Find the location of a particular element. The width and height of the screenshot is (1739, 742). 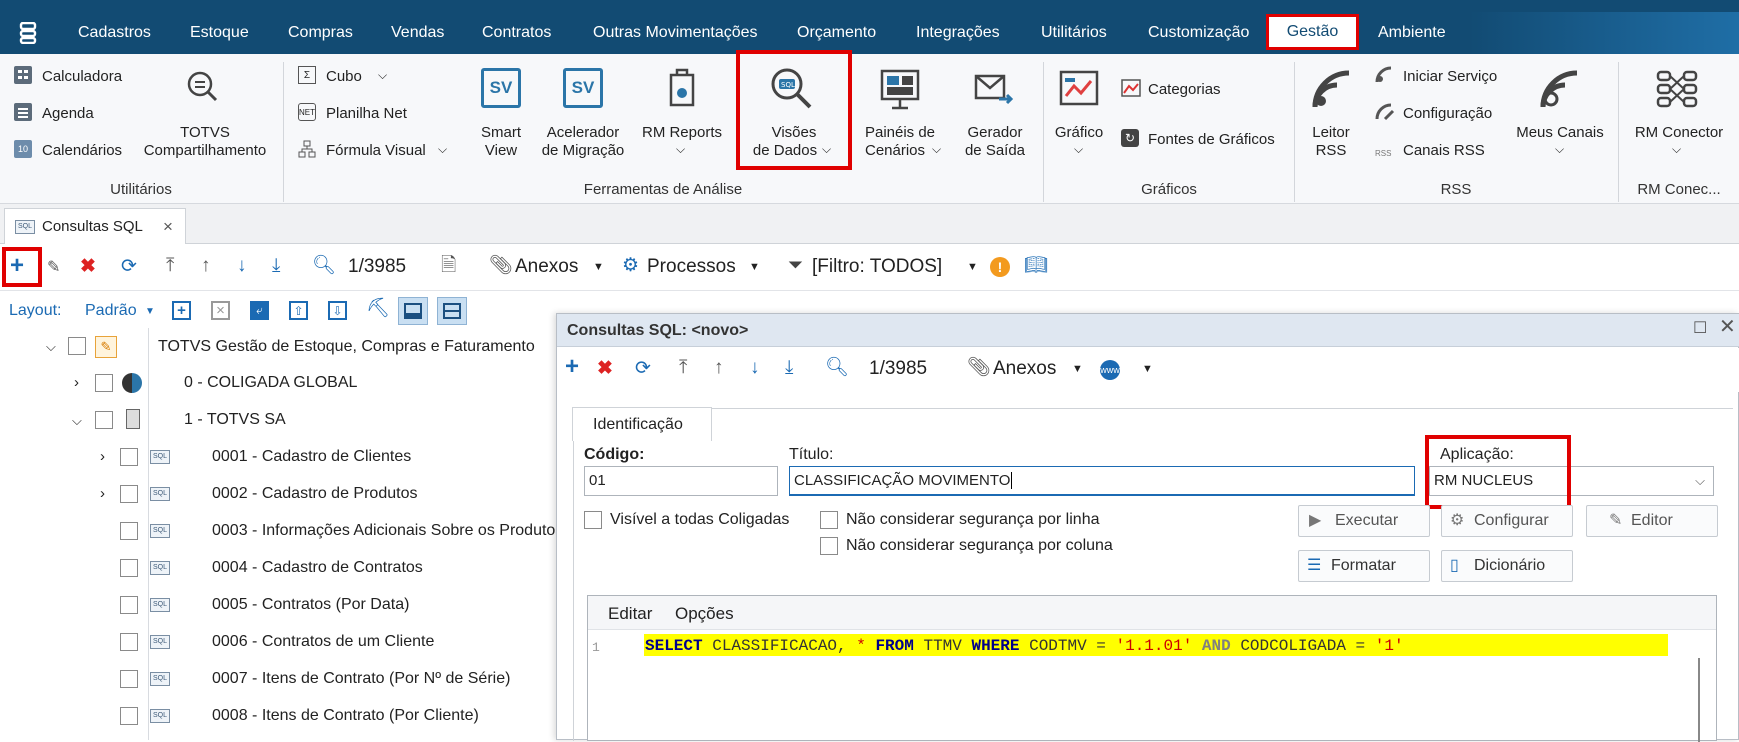

menu-opcoes: Opções is located at coordinates (704, 614).